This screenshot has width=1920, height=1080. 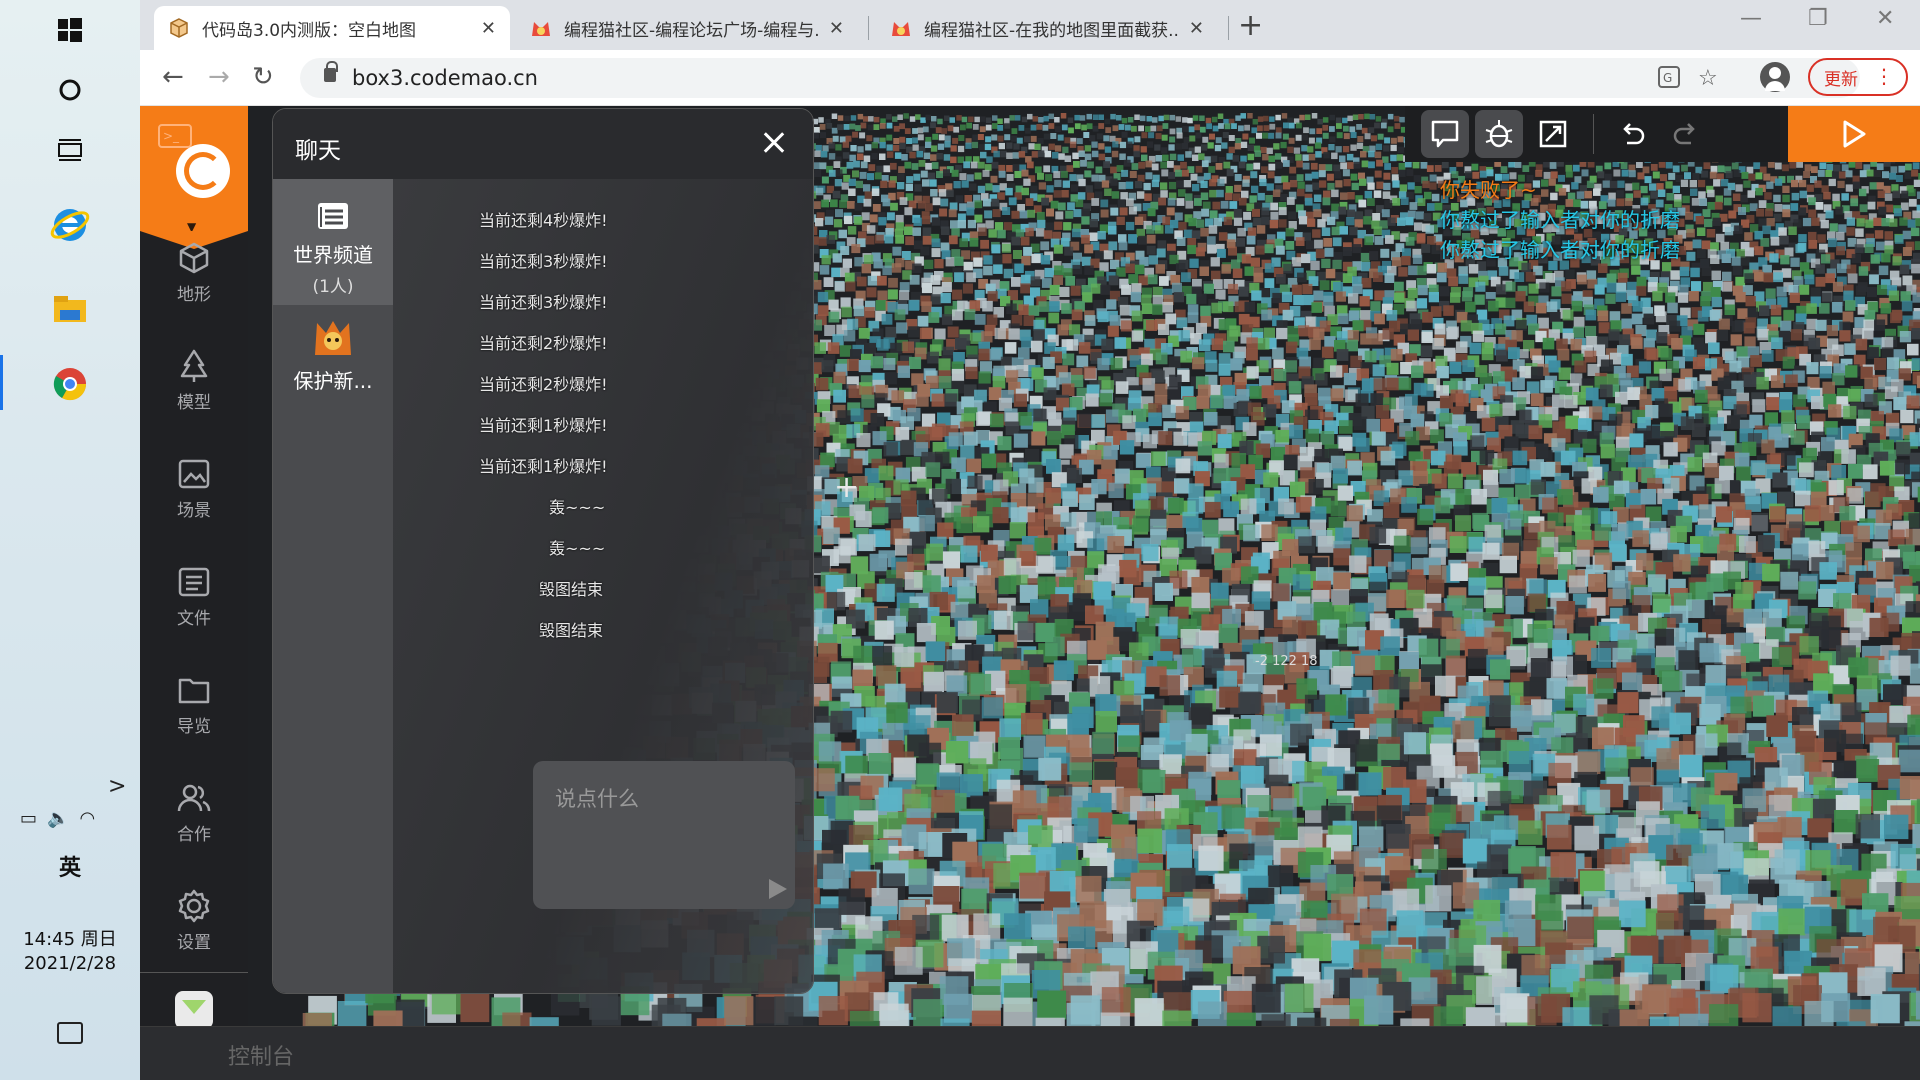 I want to click on editor-sidebar: >_ ▼ 地形 模型 场景 文件 导览 合作 设置, so click(x=194, y=593).